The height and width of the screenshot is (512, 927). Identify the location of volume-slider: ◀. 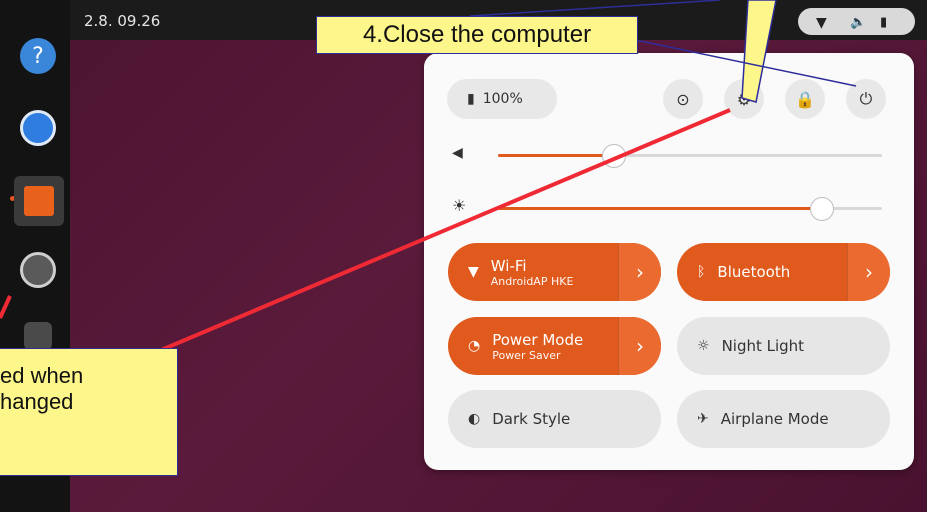
(667, 156).